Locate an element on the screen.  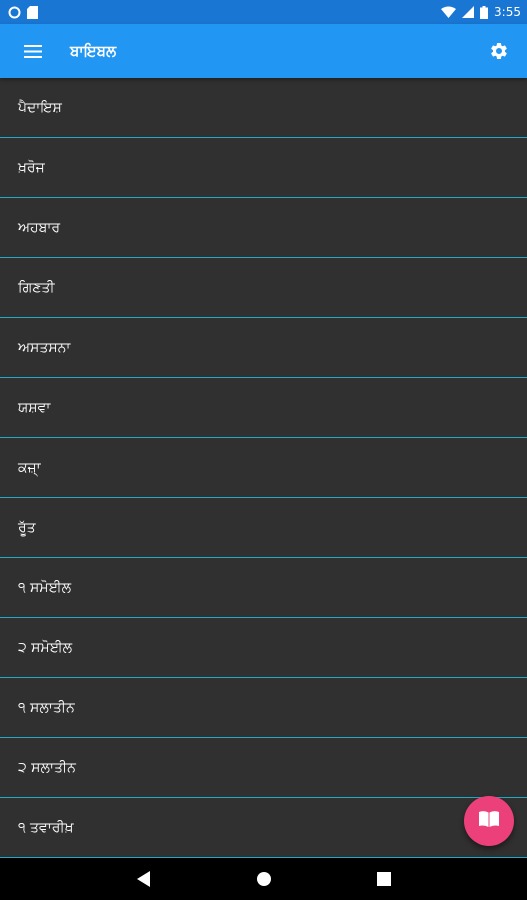
list-item: ਗਿਣਤੀ is located at coordinates (263, 288).